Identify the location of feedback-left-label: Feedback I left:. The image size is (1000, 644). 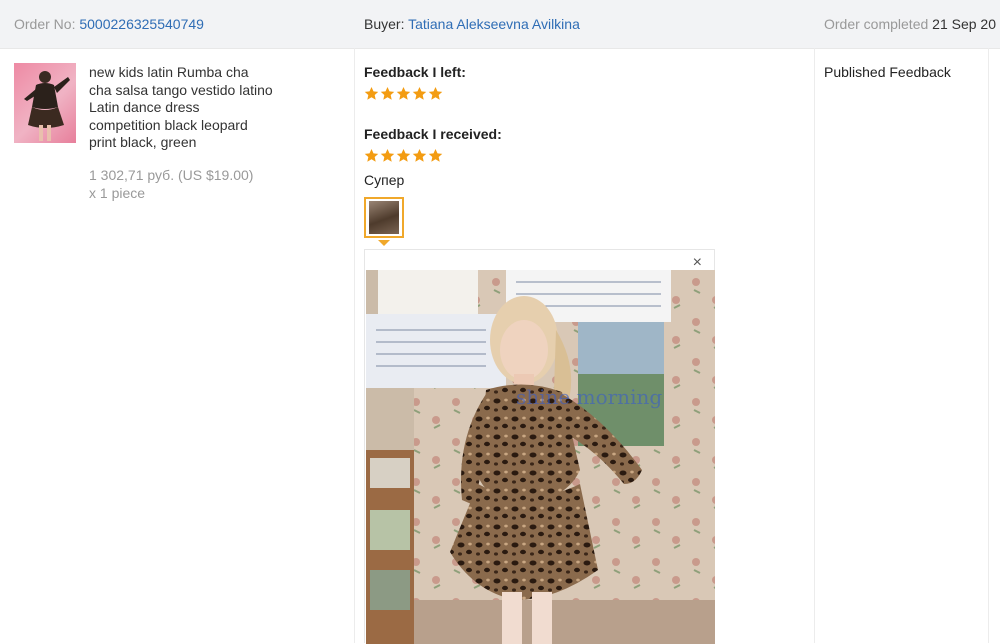
(415, 72).